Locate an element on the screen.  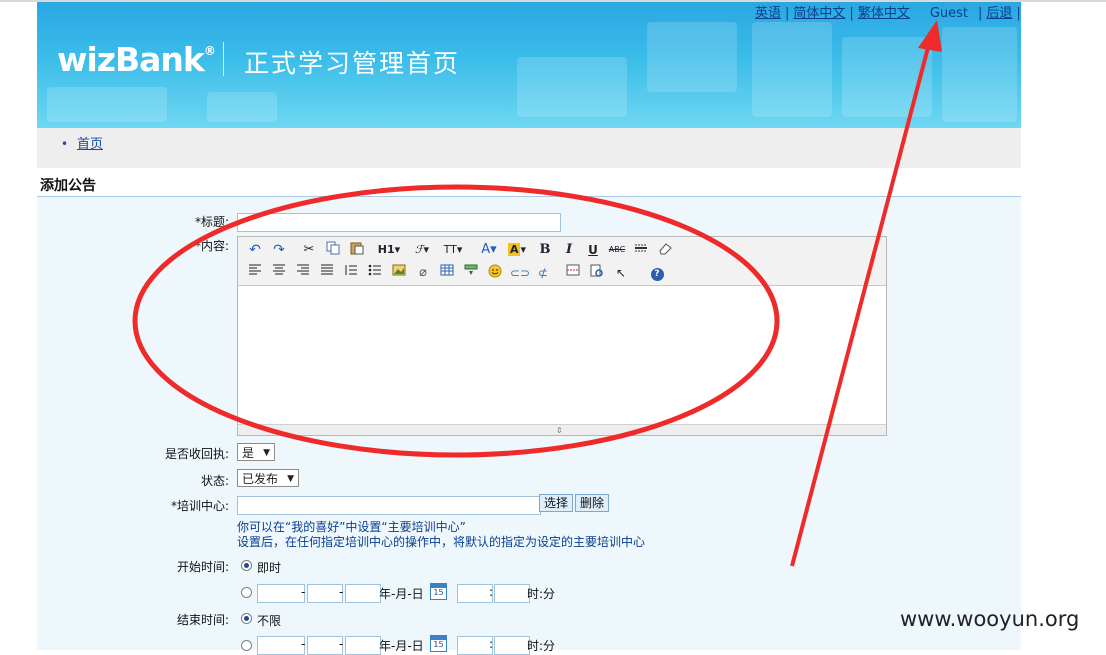
time-format-label: 时:分 is located at coordinates (541, 646).